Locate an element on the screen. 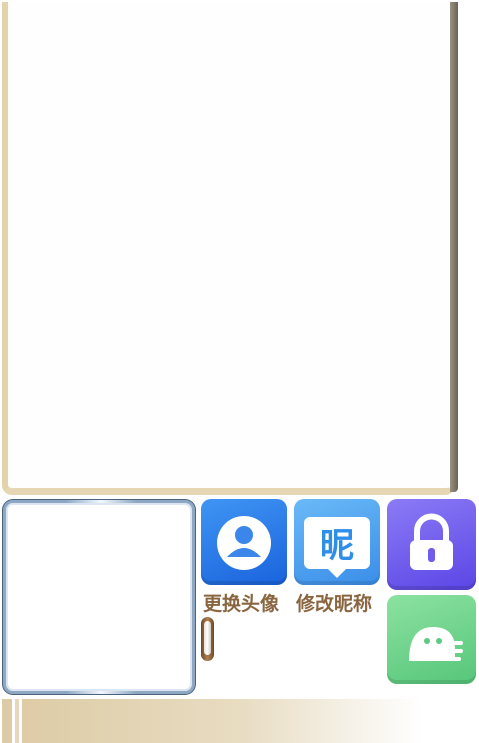  nickname-icon-glyph: 昵 is located at coordinates (337, 546).